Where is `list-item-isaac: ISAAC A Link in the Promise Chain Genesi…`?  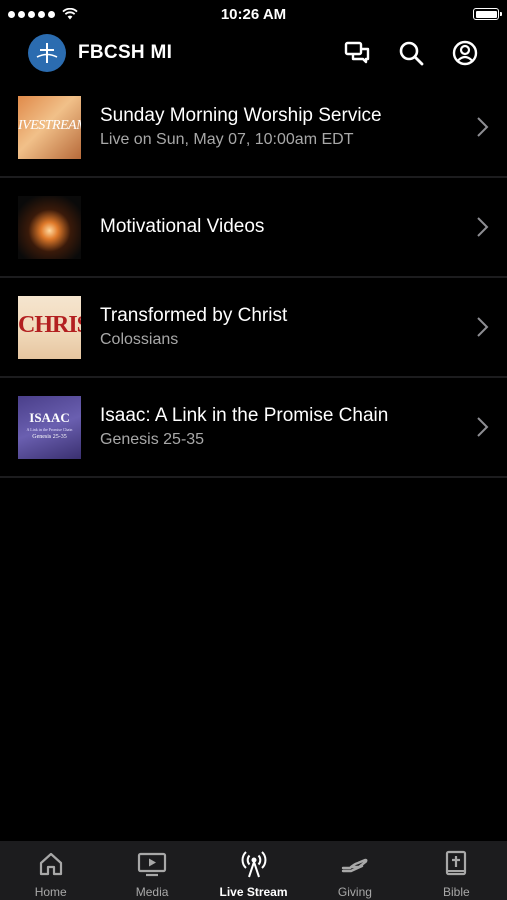
list-item-isaac: ISAAC A Link in the Promise Chain Genesi… is located at coordinates (253, 428).